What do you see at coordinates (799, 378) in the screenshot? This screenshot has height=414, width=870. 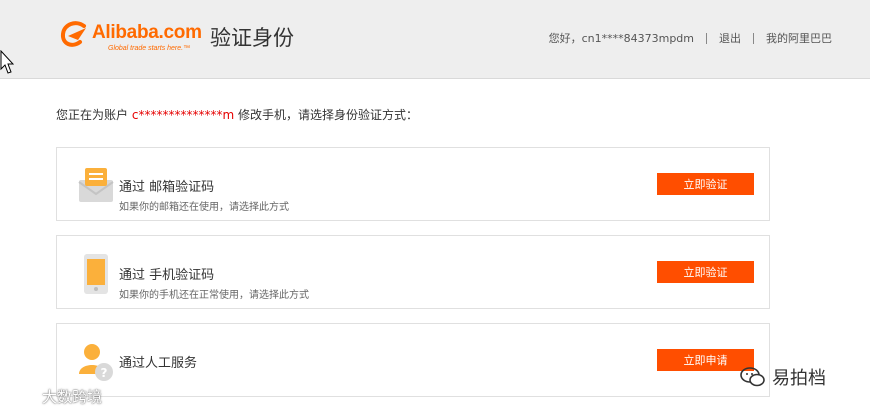 I see `watermark-right-text: 易拍档` at bounding box center [799, 378].